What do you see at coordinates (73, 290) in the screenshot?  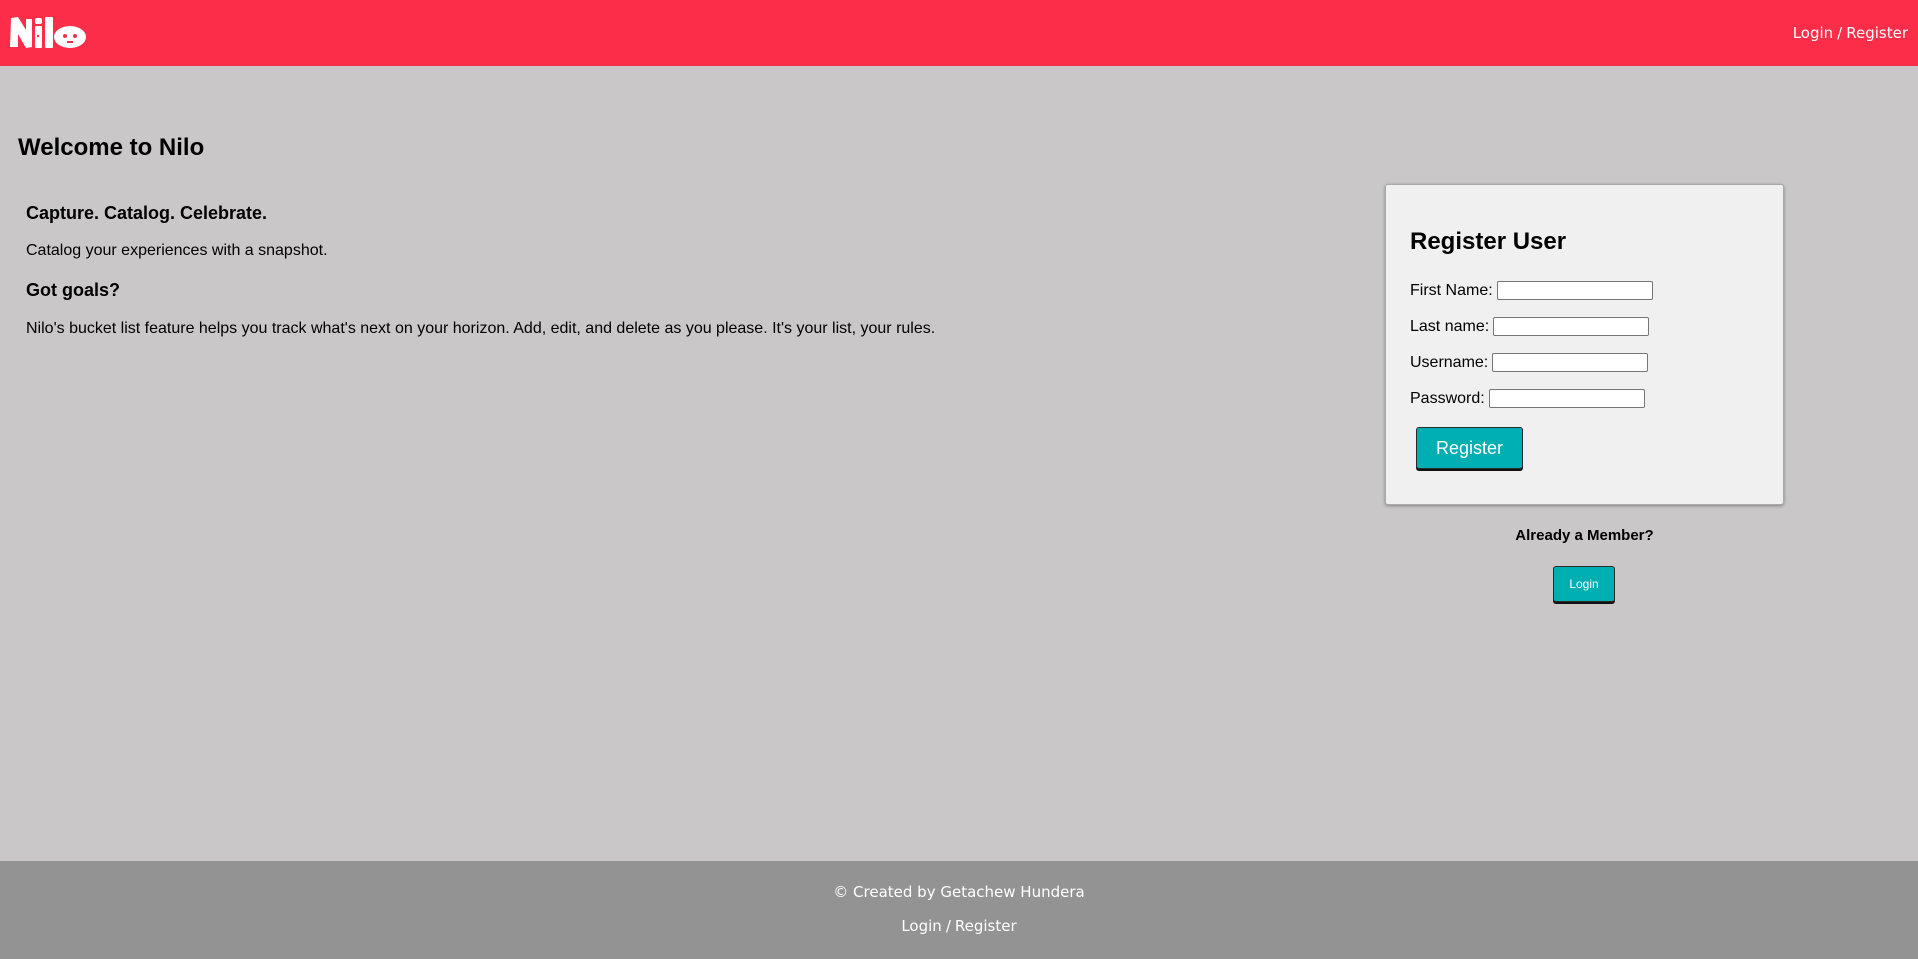 I see `goals-heading: Got goals?` at bounding box center [73, 290].